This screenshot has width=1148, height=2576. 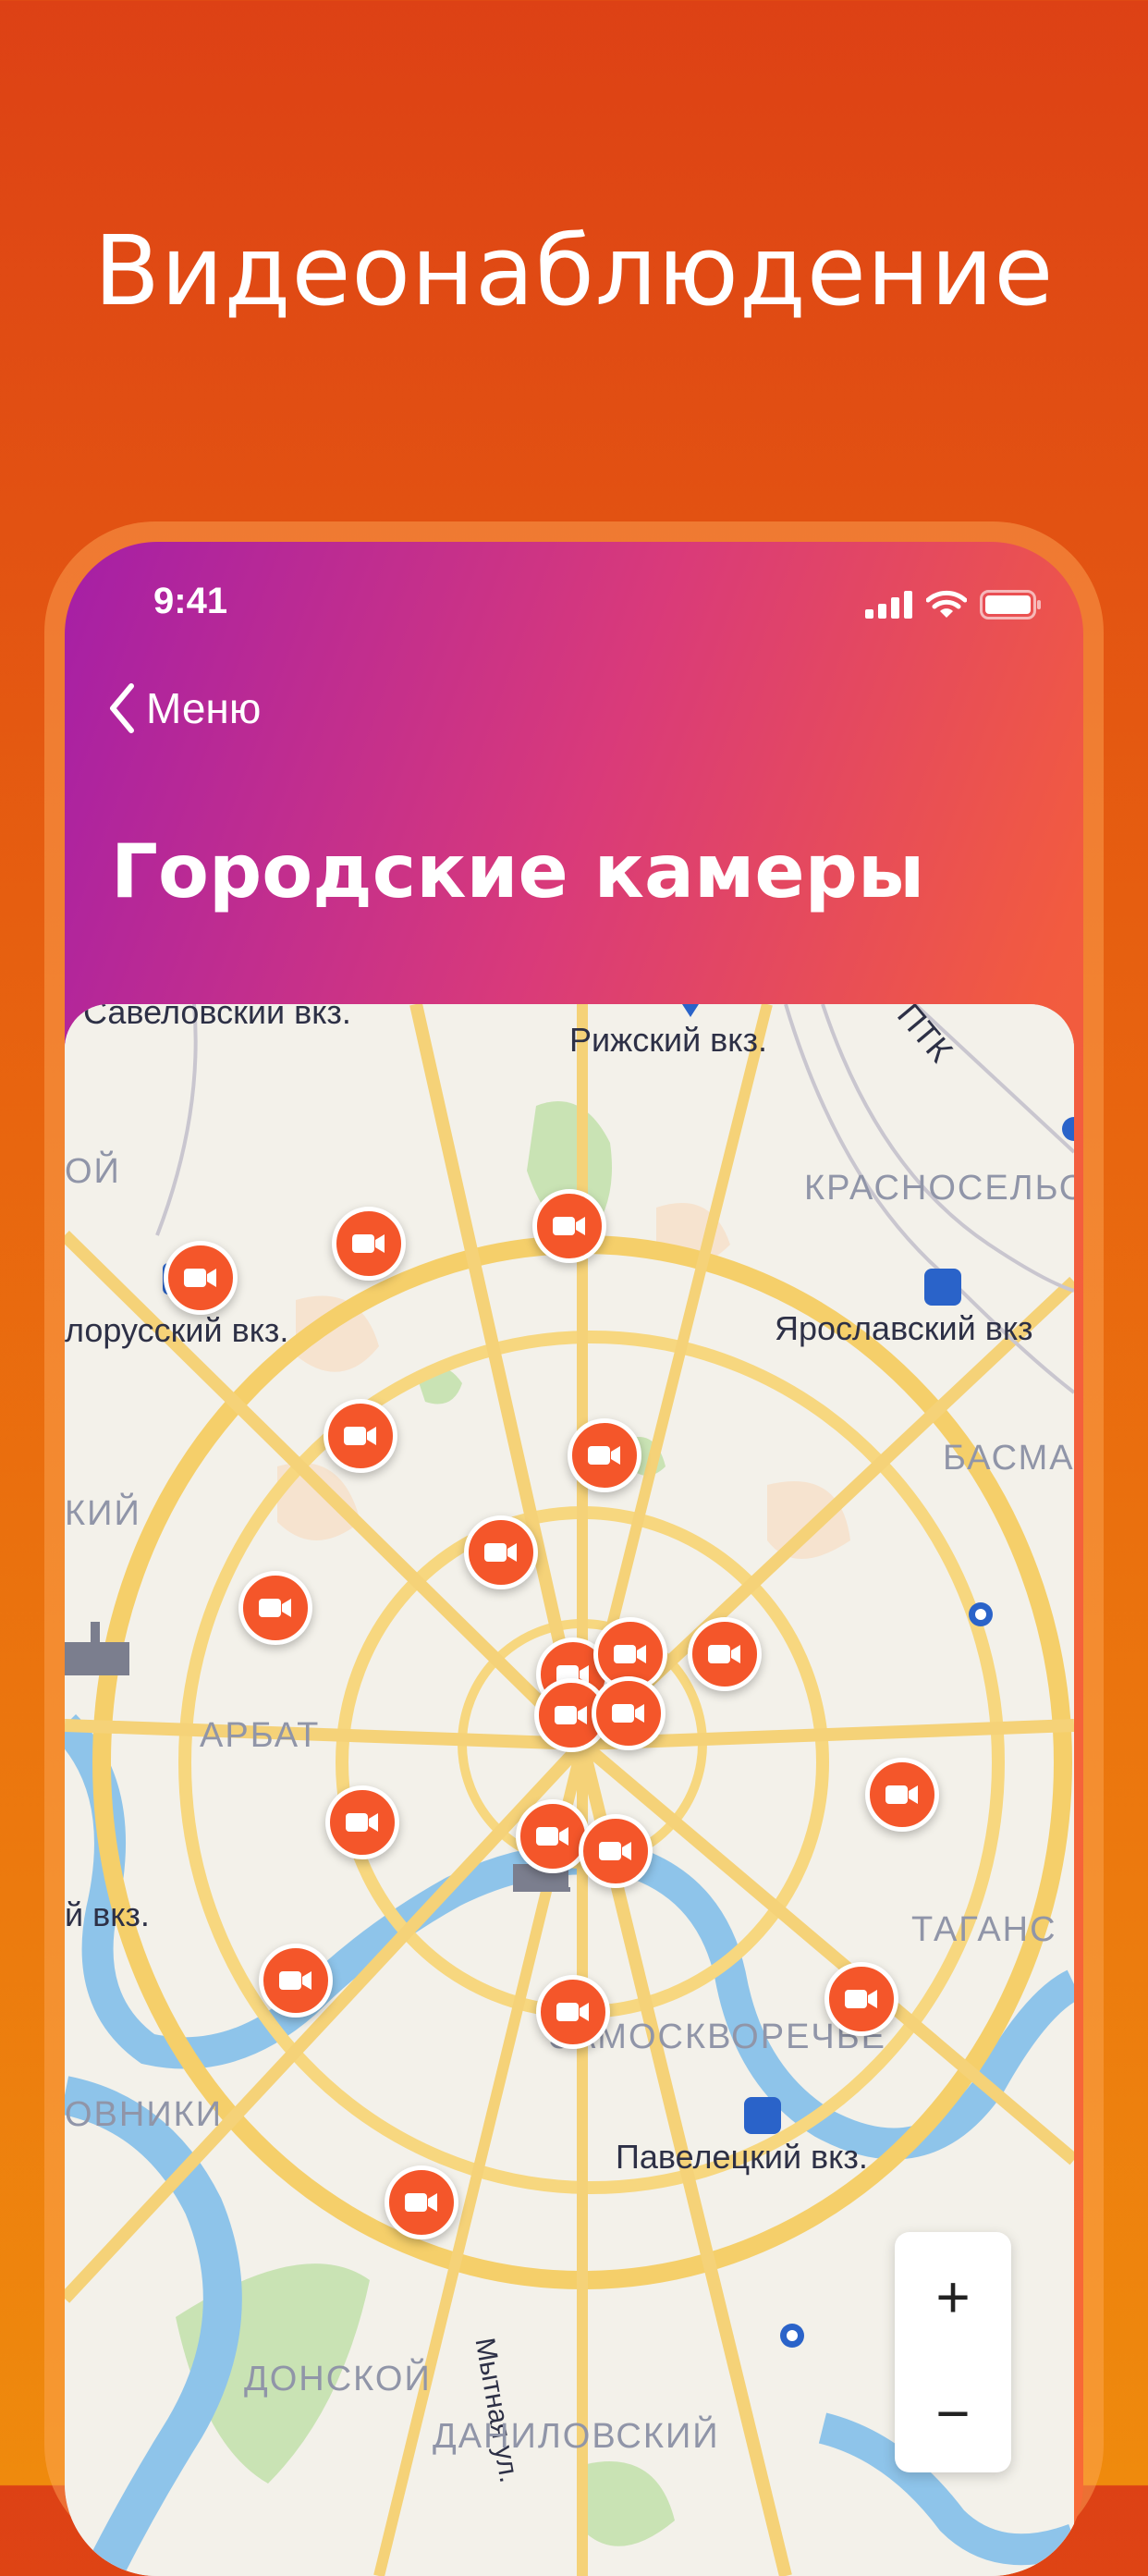 What do you see at coordinates (177, 1330) in the screenshot?
I see `map-label-belorussky: лорусский вкз.` at bounding box center [177, 1330].